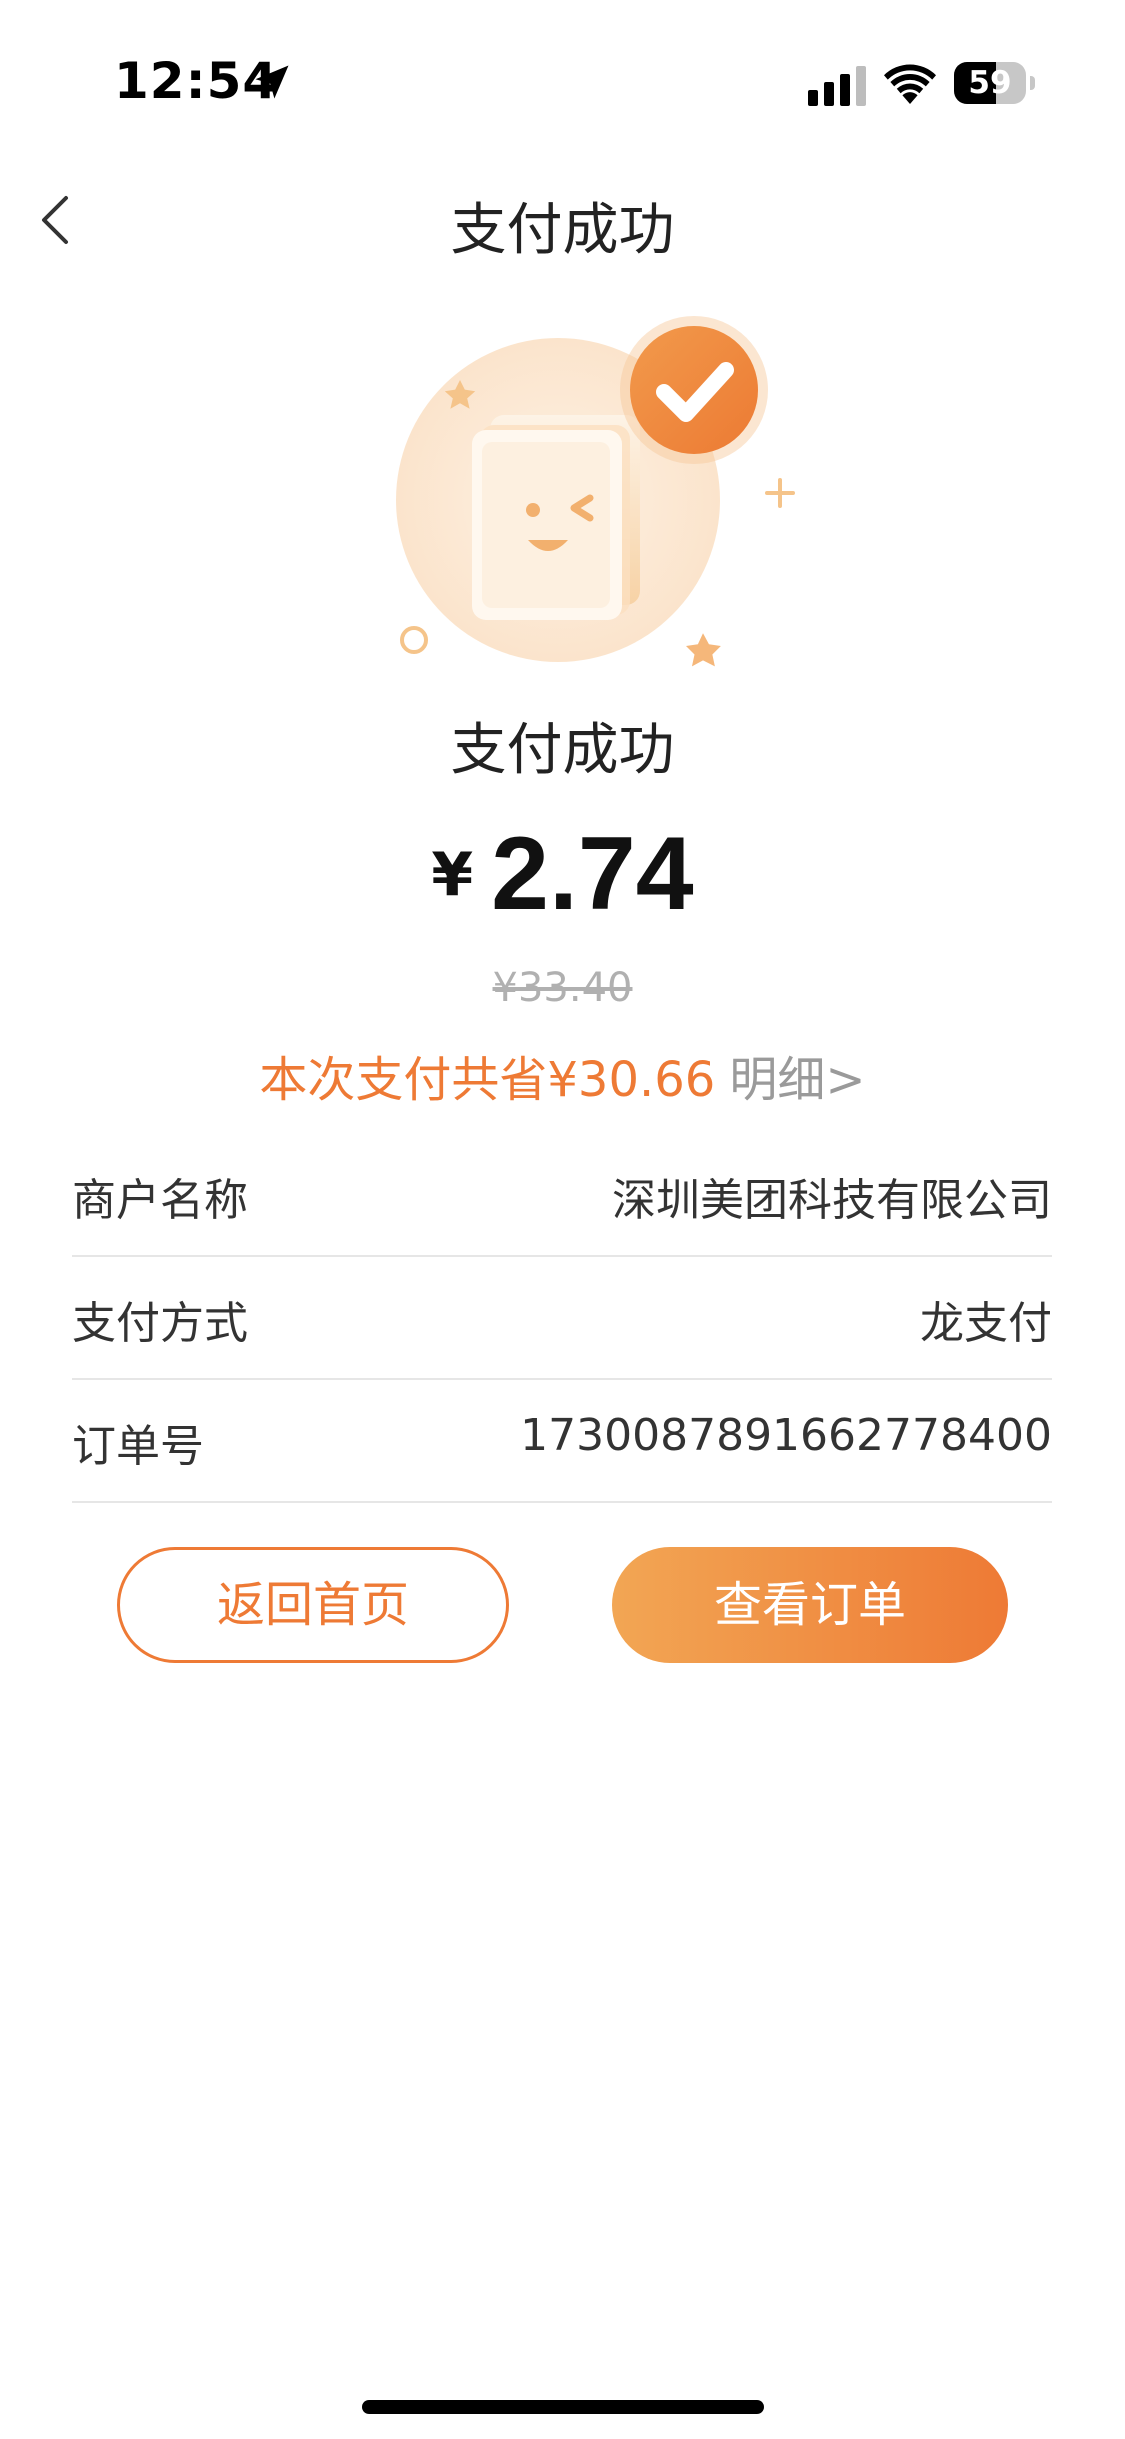  I want to click on battery-icon: 59, so click(995, 83).